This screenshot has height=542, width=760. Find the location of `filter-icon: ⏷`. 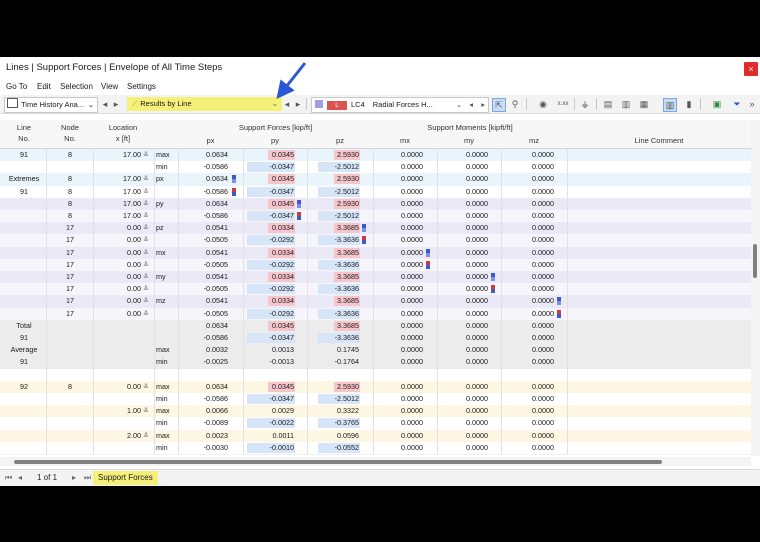

filter-icon: ⏷ is located at coordinates (737, 104).